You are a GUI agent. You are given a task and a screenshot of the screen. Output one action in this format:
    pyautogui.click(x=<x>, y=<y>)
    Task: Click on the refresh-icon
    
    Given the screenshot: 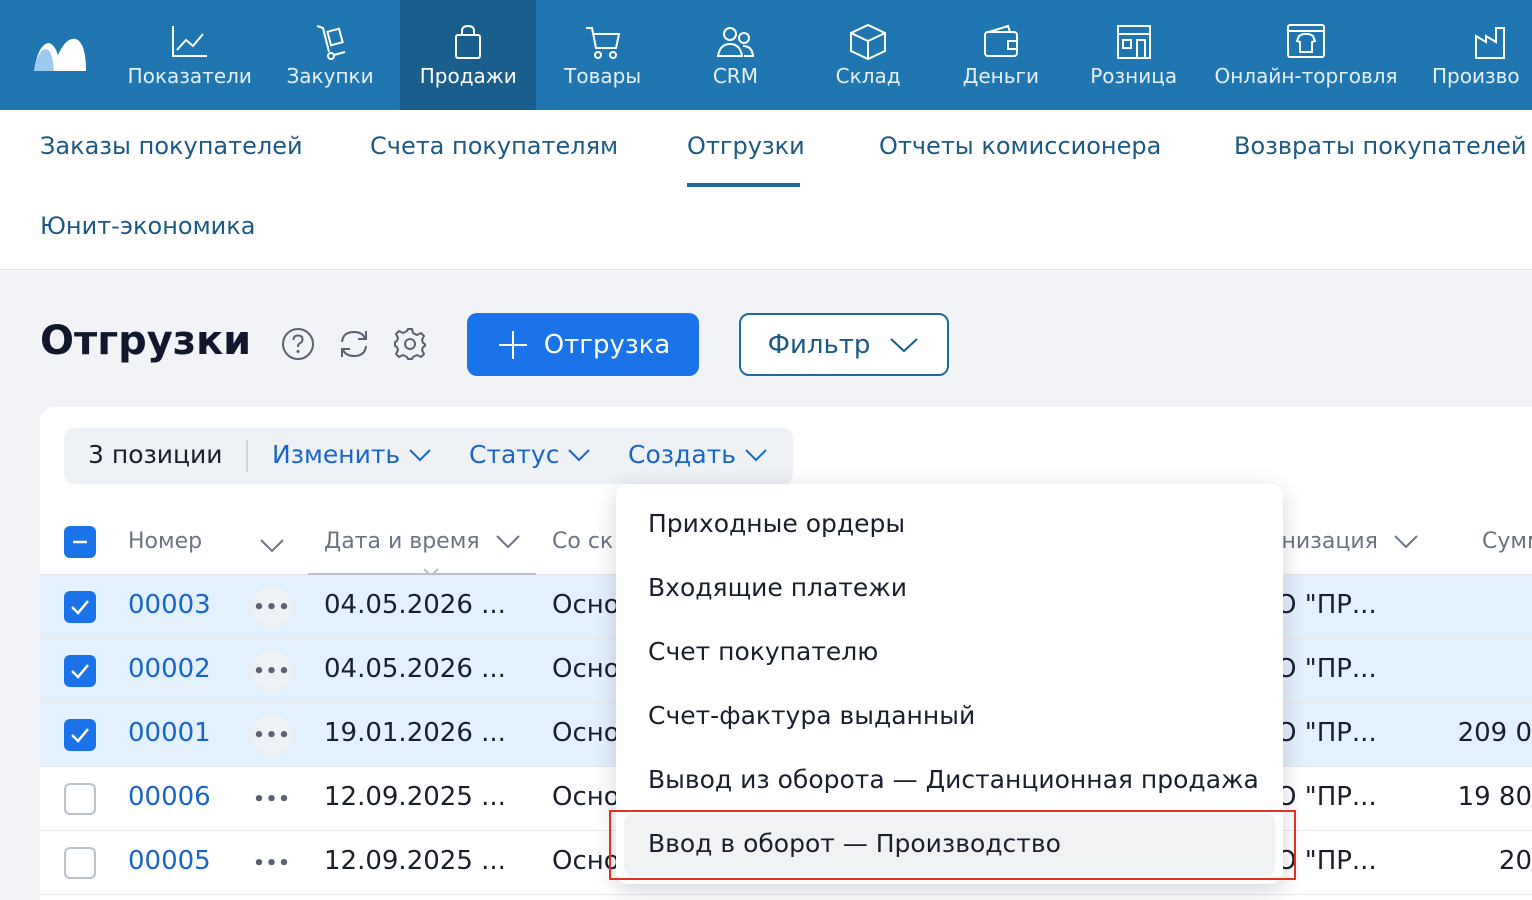 What is the action you would take?
    pyautogui.click(x=354, y=344)
    